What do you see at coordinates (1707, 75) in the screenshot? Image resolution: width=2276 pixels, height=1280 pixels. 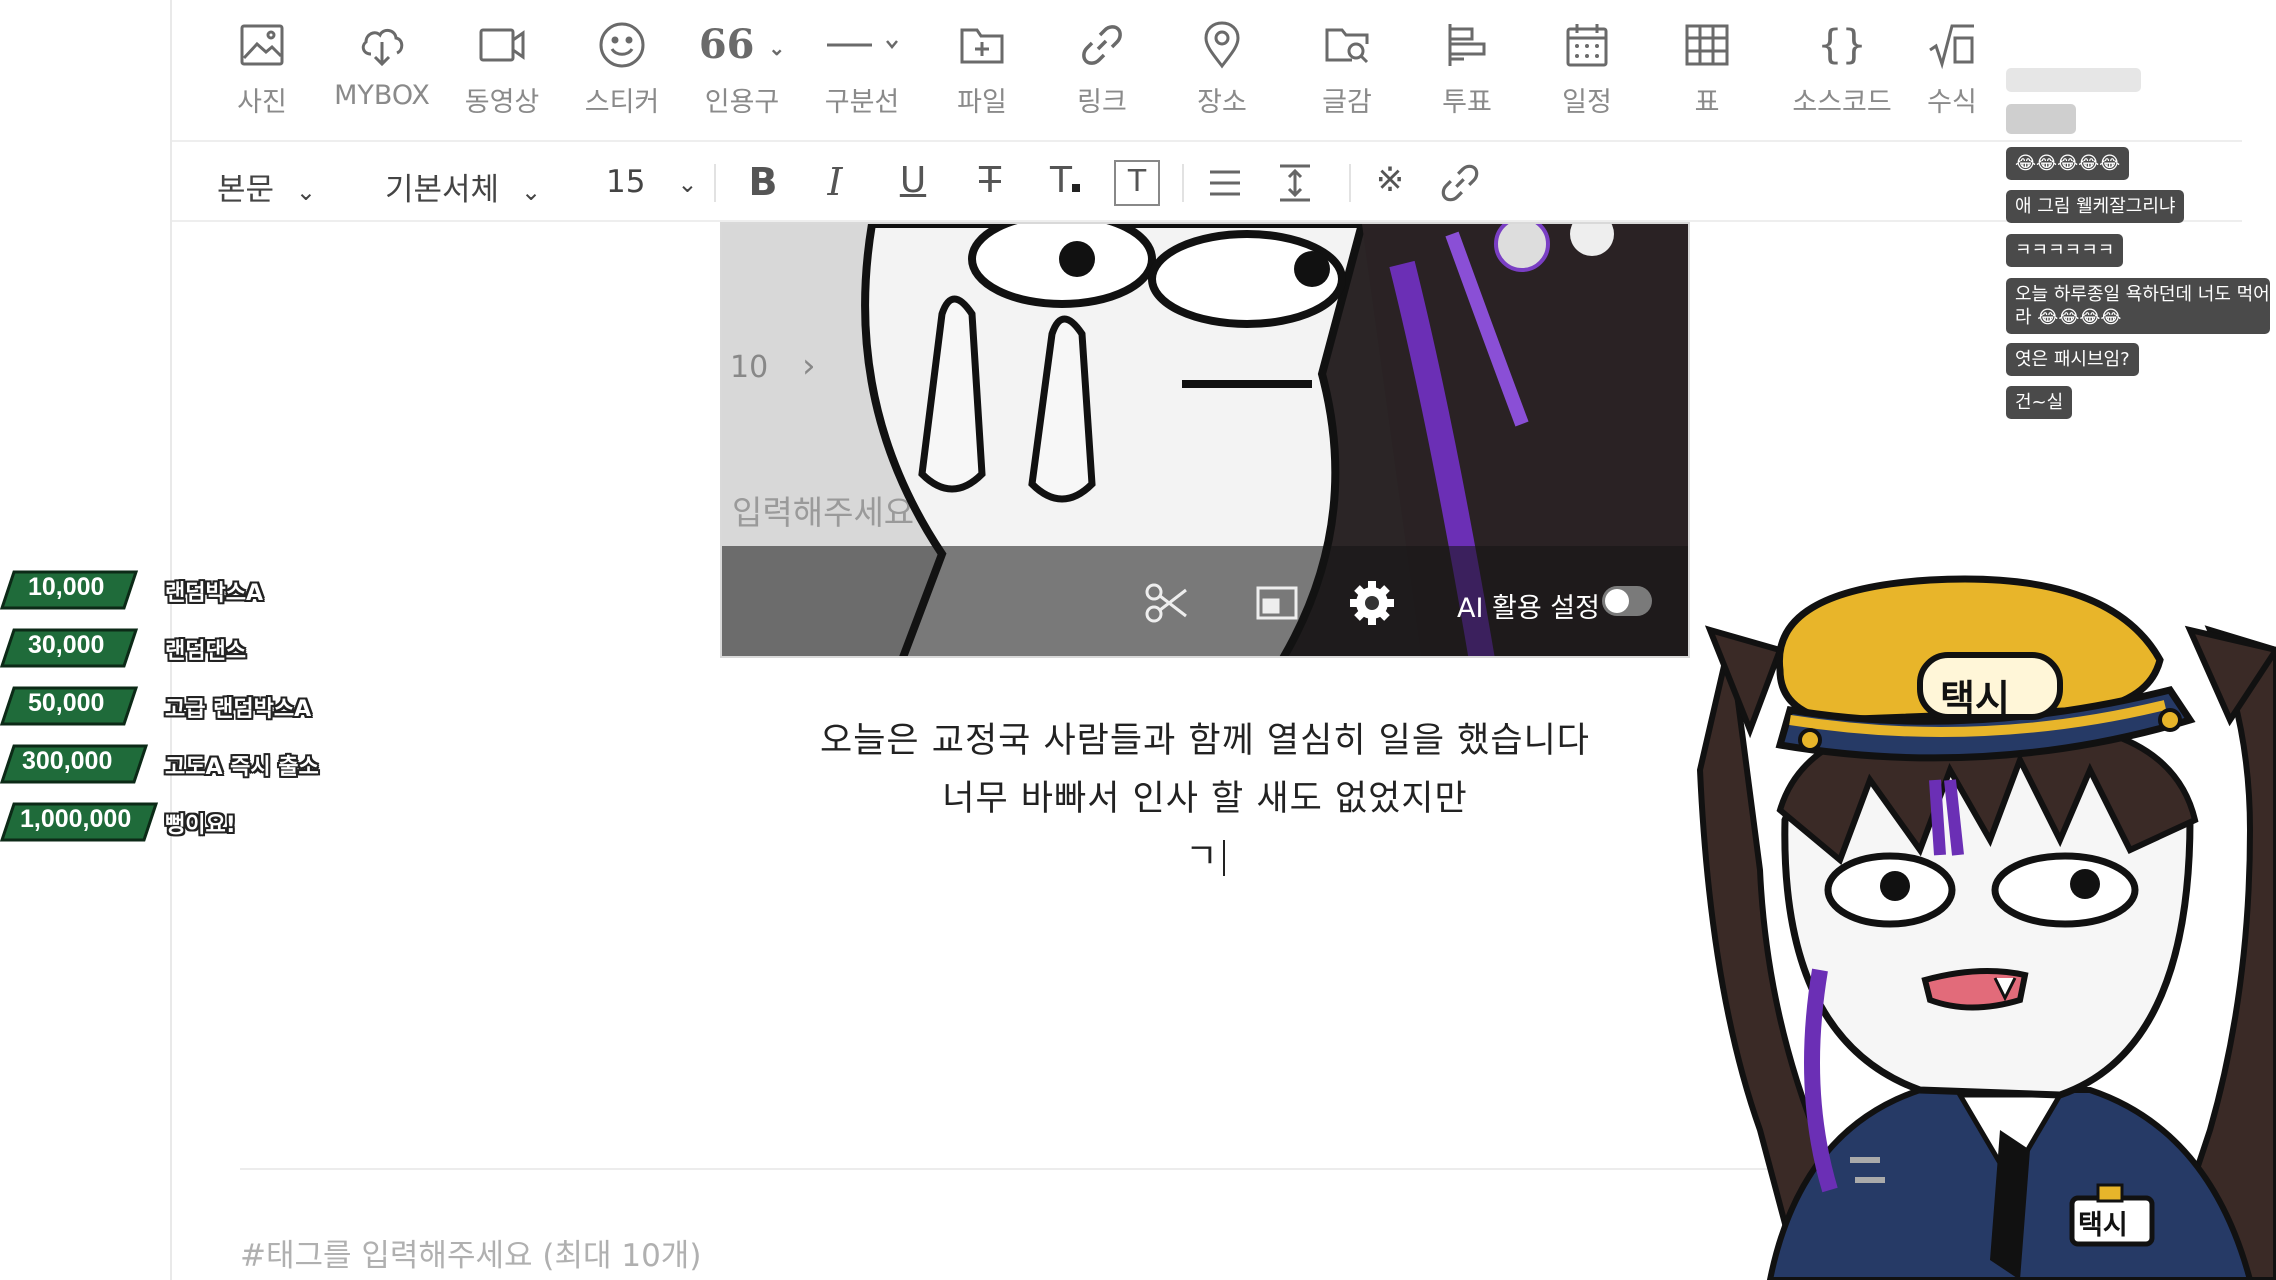 I see `toolbar-table-button: 표` at bounding box center [1707, 75].